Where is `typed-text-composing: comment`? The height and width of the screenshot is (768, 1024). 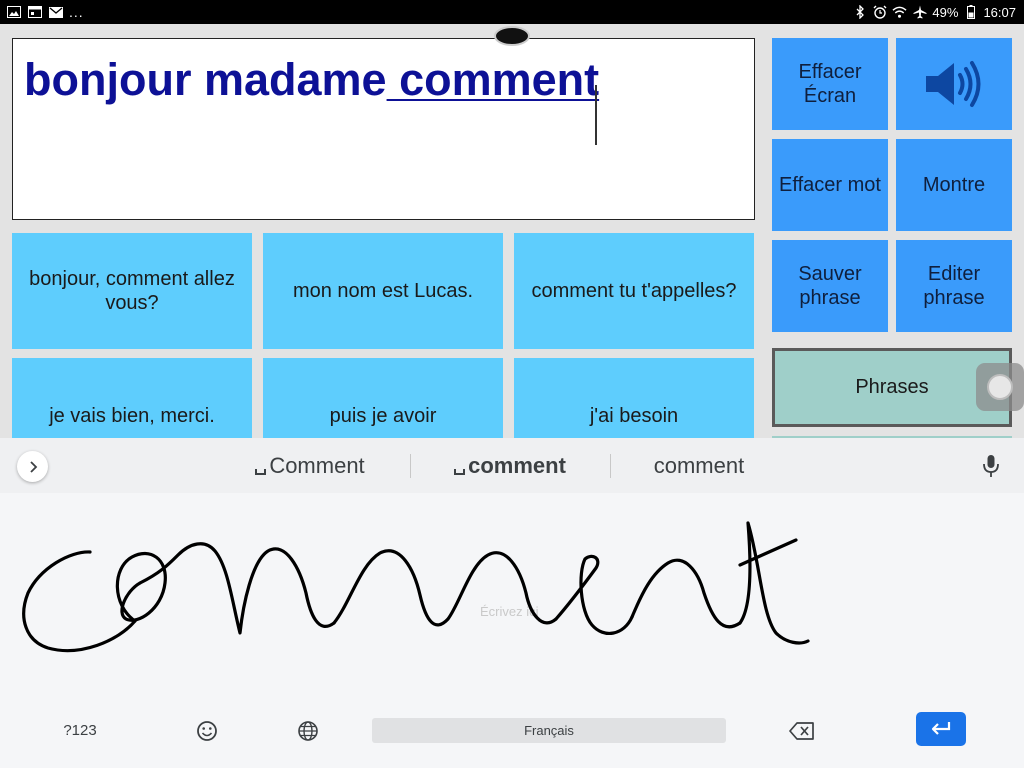
typed-text-composing: comment is located at coordinates (493, 79).